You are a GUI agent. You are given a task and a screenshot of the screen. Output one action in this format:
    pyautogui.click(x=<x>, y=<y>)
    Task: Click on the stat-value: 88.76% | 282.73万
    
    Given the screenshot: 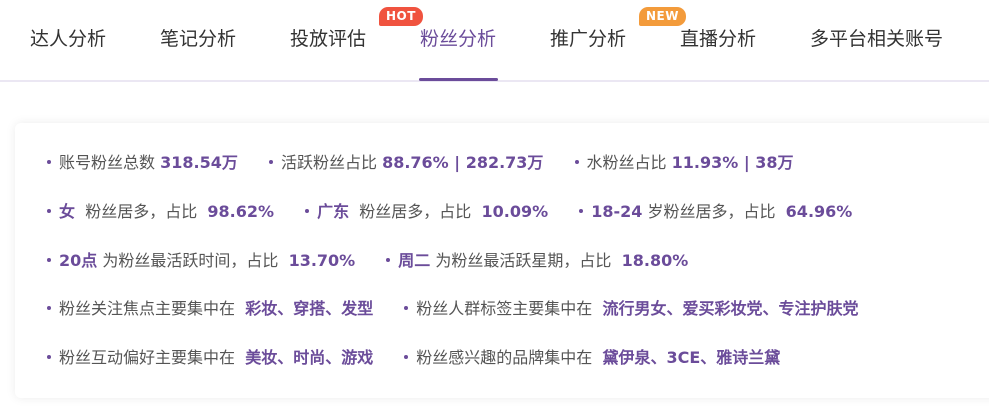 What is the action you would take?
    pyautogui.click(x=463, y=162)
    